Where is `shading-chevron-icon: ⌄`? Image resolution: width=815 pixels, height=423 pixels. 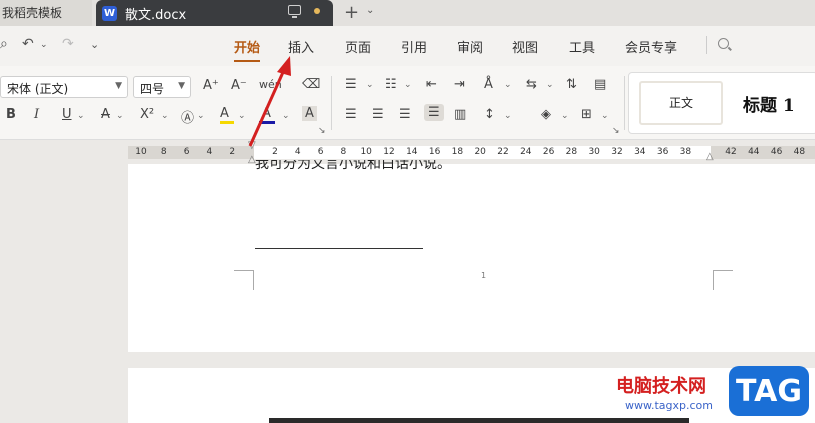 shading-chevron-icon: ⌄ is located at coordinates (565, 116).